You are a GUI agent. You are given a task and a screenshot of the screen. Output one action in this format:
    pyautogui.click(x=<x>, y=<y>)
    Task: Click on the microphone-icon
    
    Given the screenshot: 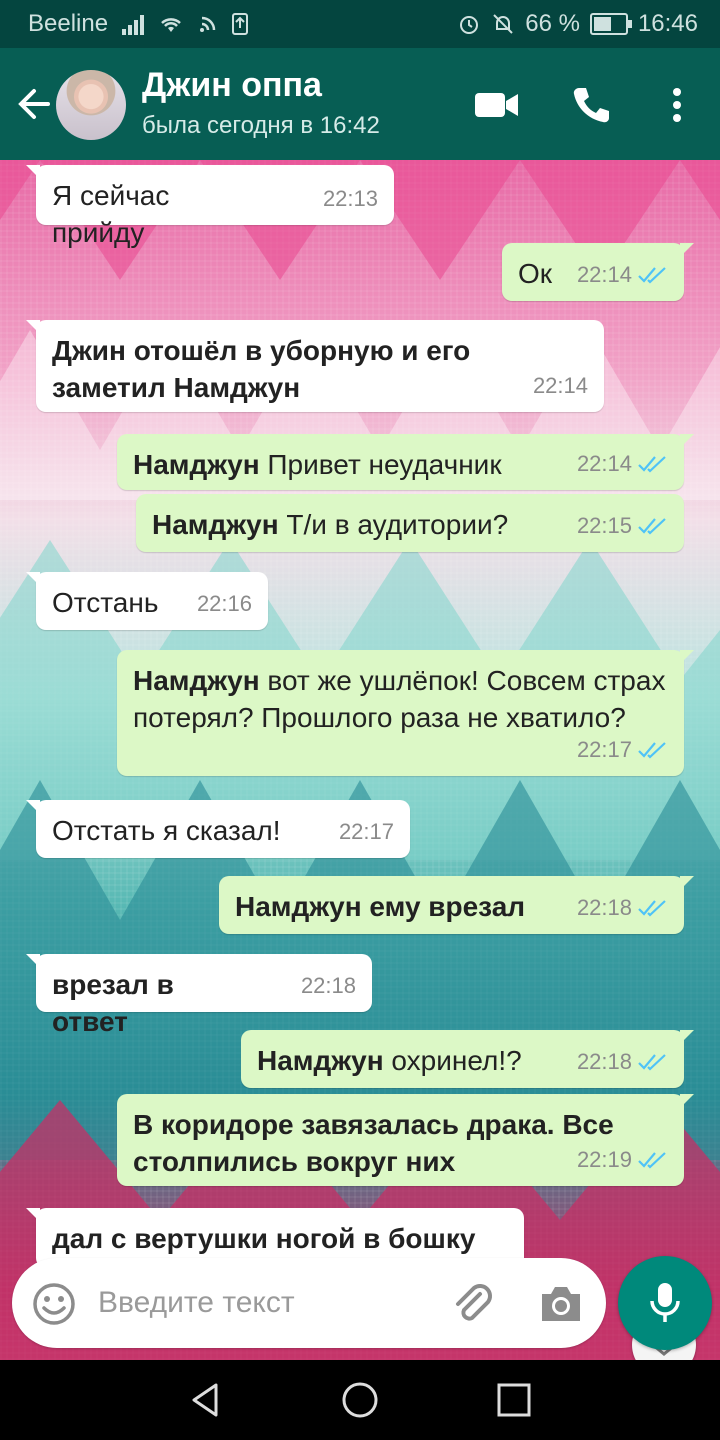 What is the action you would take?
    pyautogui.click(x=665, y=1302)
    